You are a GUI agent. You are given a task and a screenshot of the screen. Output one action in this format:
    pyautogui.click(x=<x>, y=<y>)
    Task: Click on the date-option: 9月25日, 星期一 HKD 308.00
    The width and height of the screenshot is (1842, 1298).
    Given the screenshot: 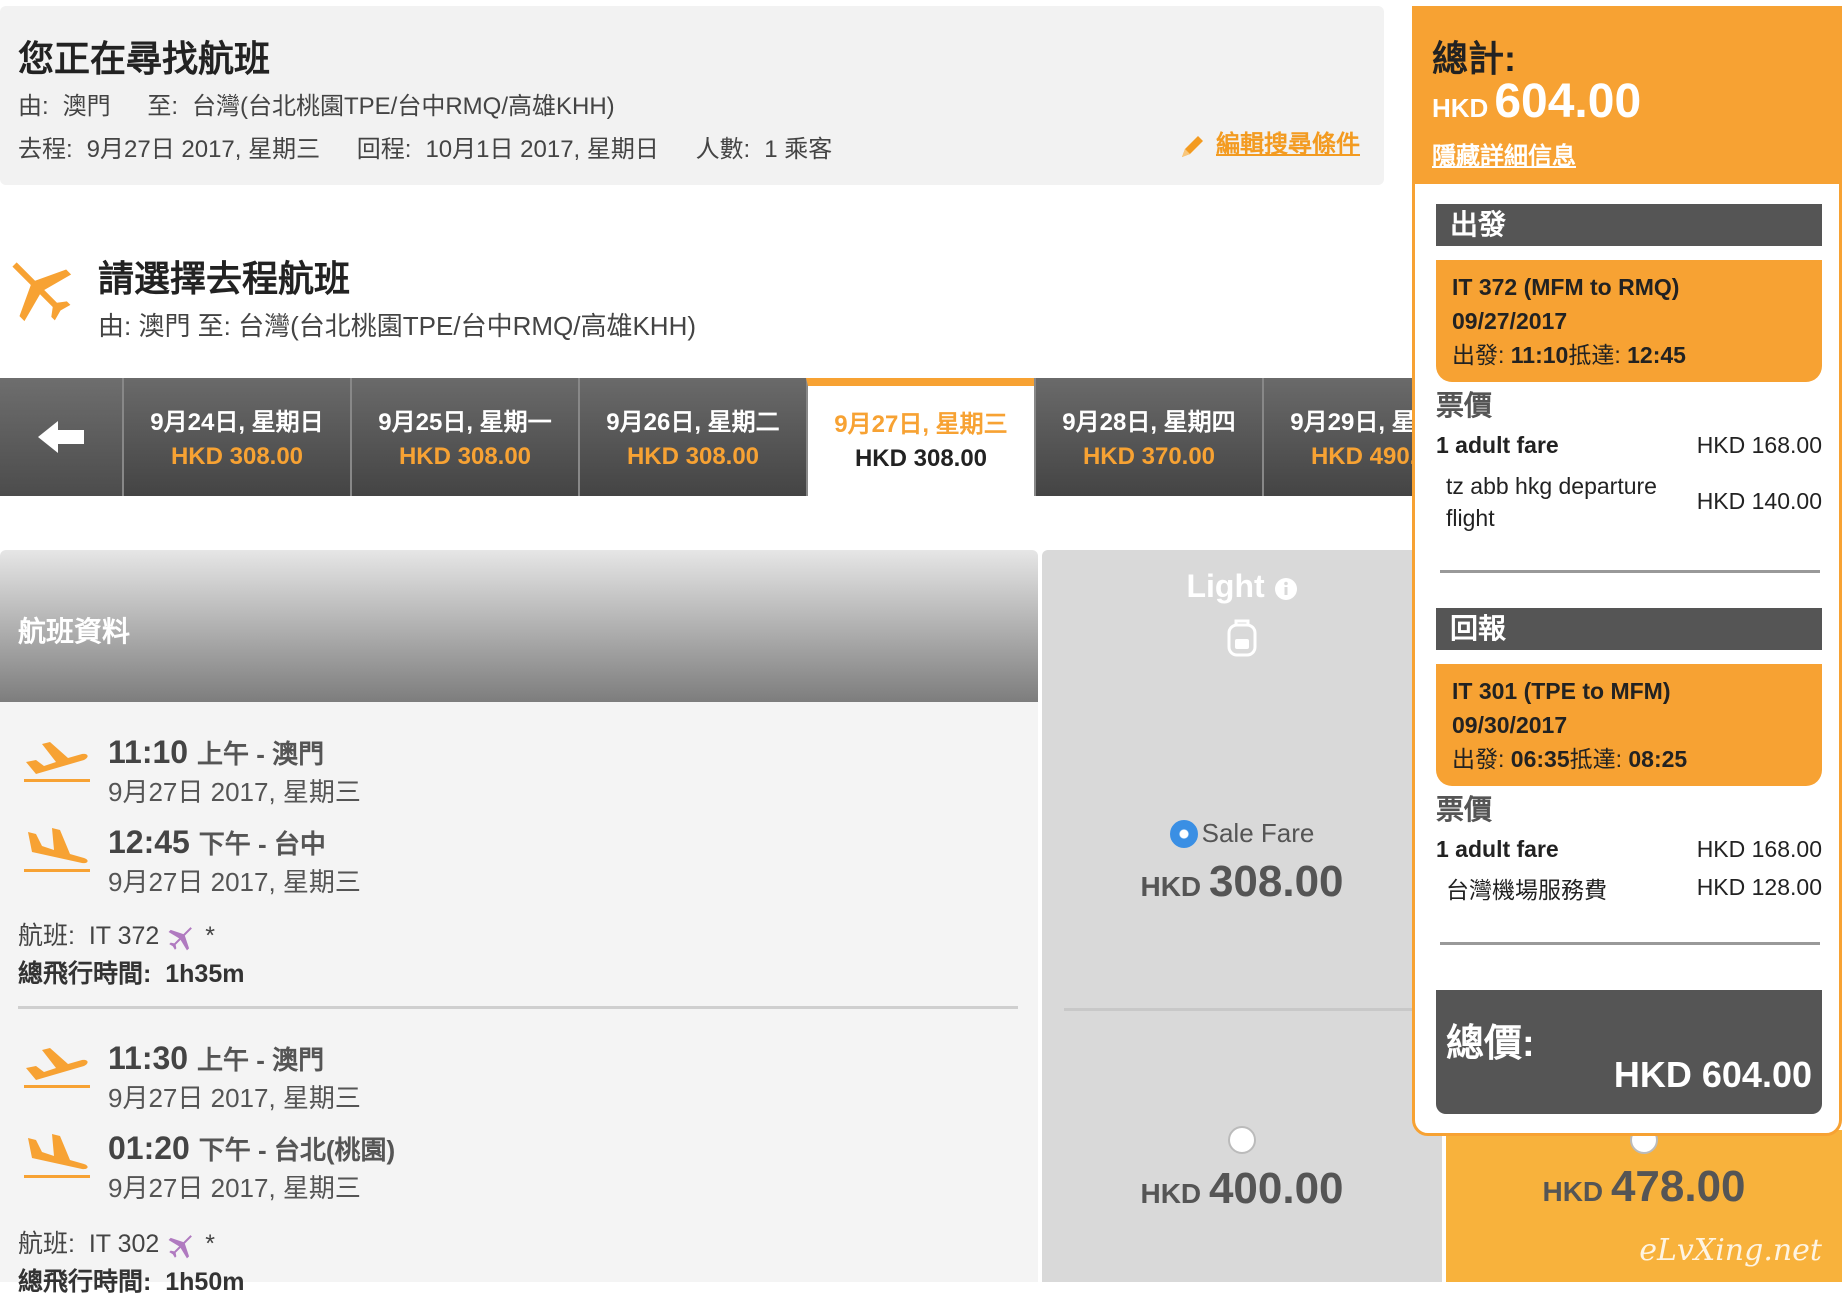 What is the action you would take?
    pyautogui.click(x=464, y=437)
    